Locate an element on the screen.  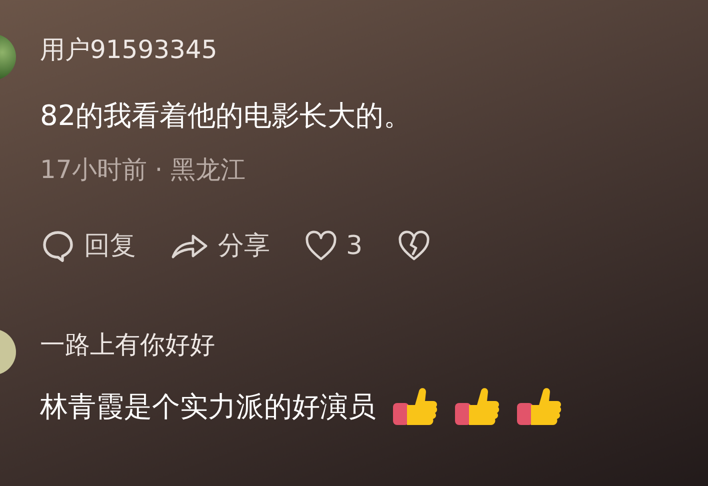
reply-button: 回复 is located at coordinates (88, 245).